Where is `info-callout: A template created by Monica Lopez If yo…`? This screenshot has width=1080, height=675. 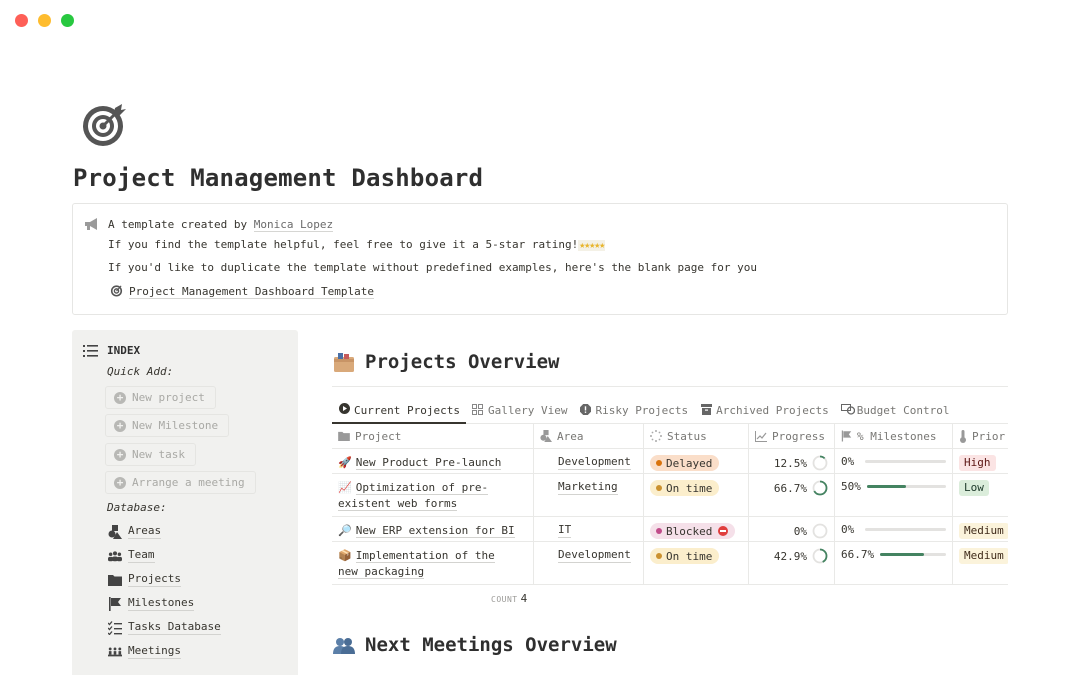
info-callout: A template created by Monica Lopez If yo… is located at coordinates (540, 259).